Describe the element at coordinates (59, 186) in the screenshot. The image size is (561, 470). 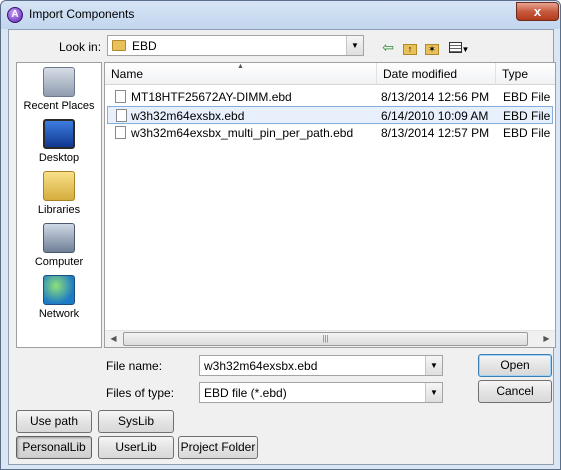
I see `libraries-icon` at that location.